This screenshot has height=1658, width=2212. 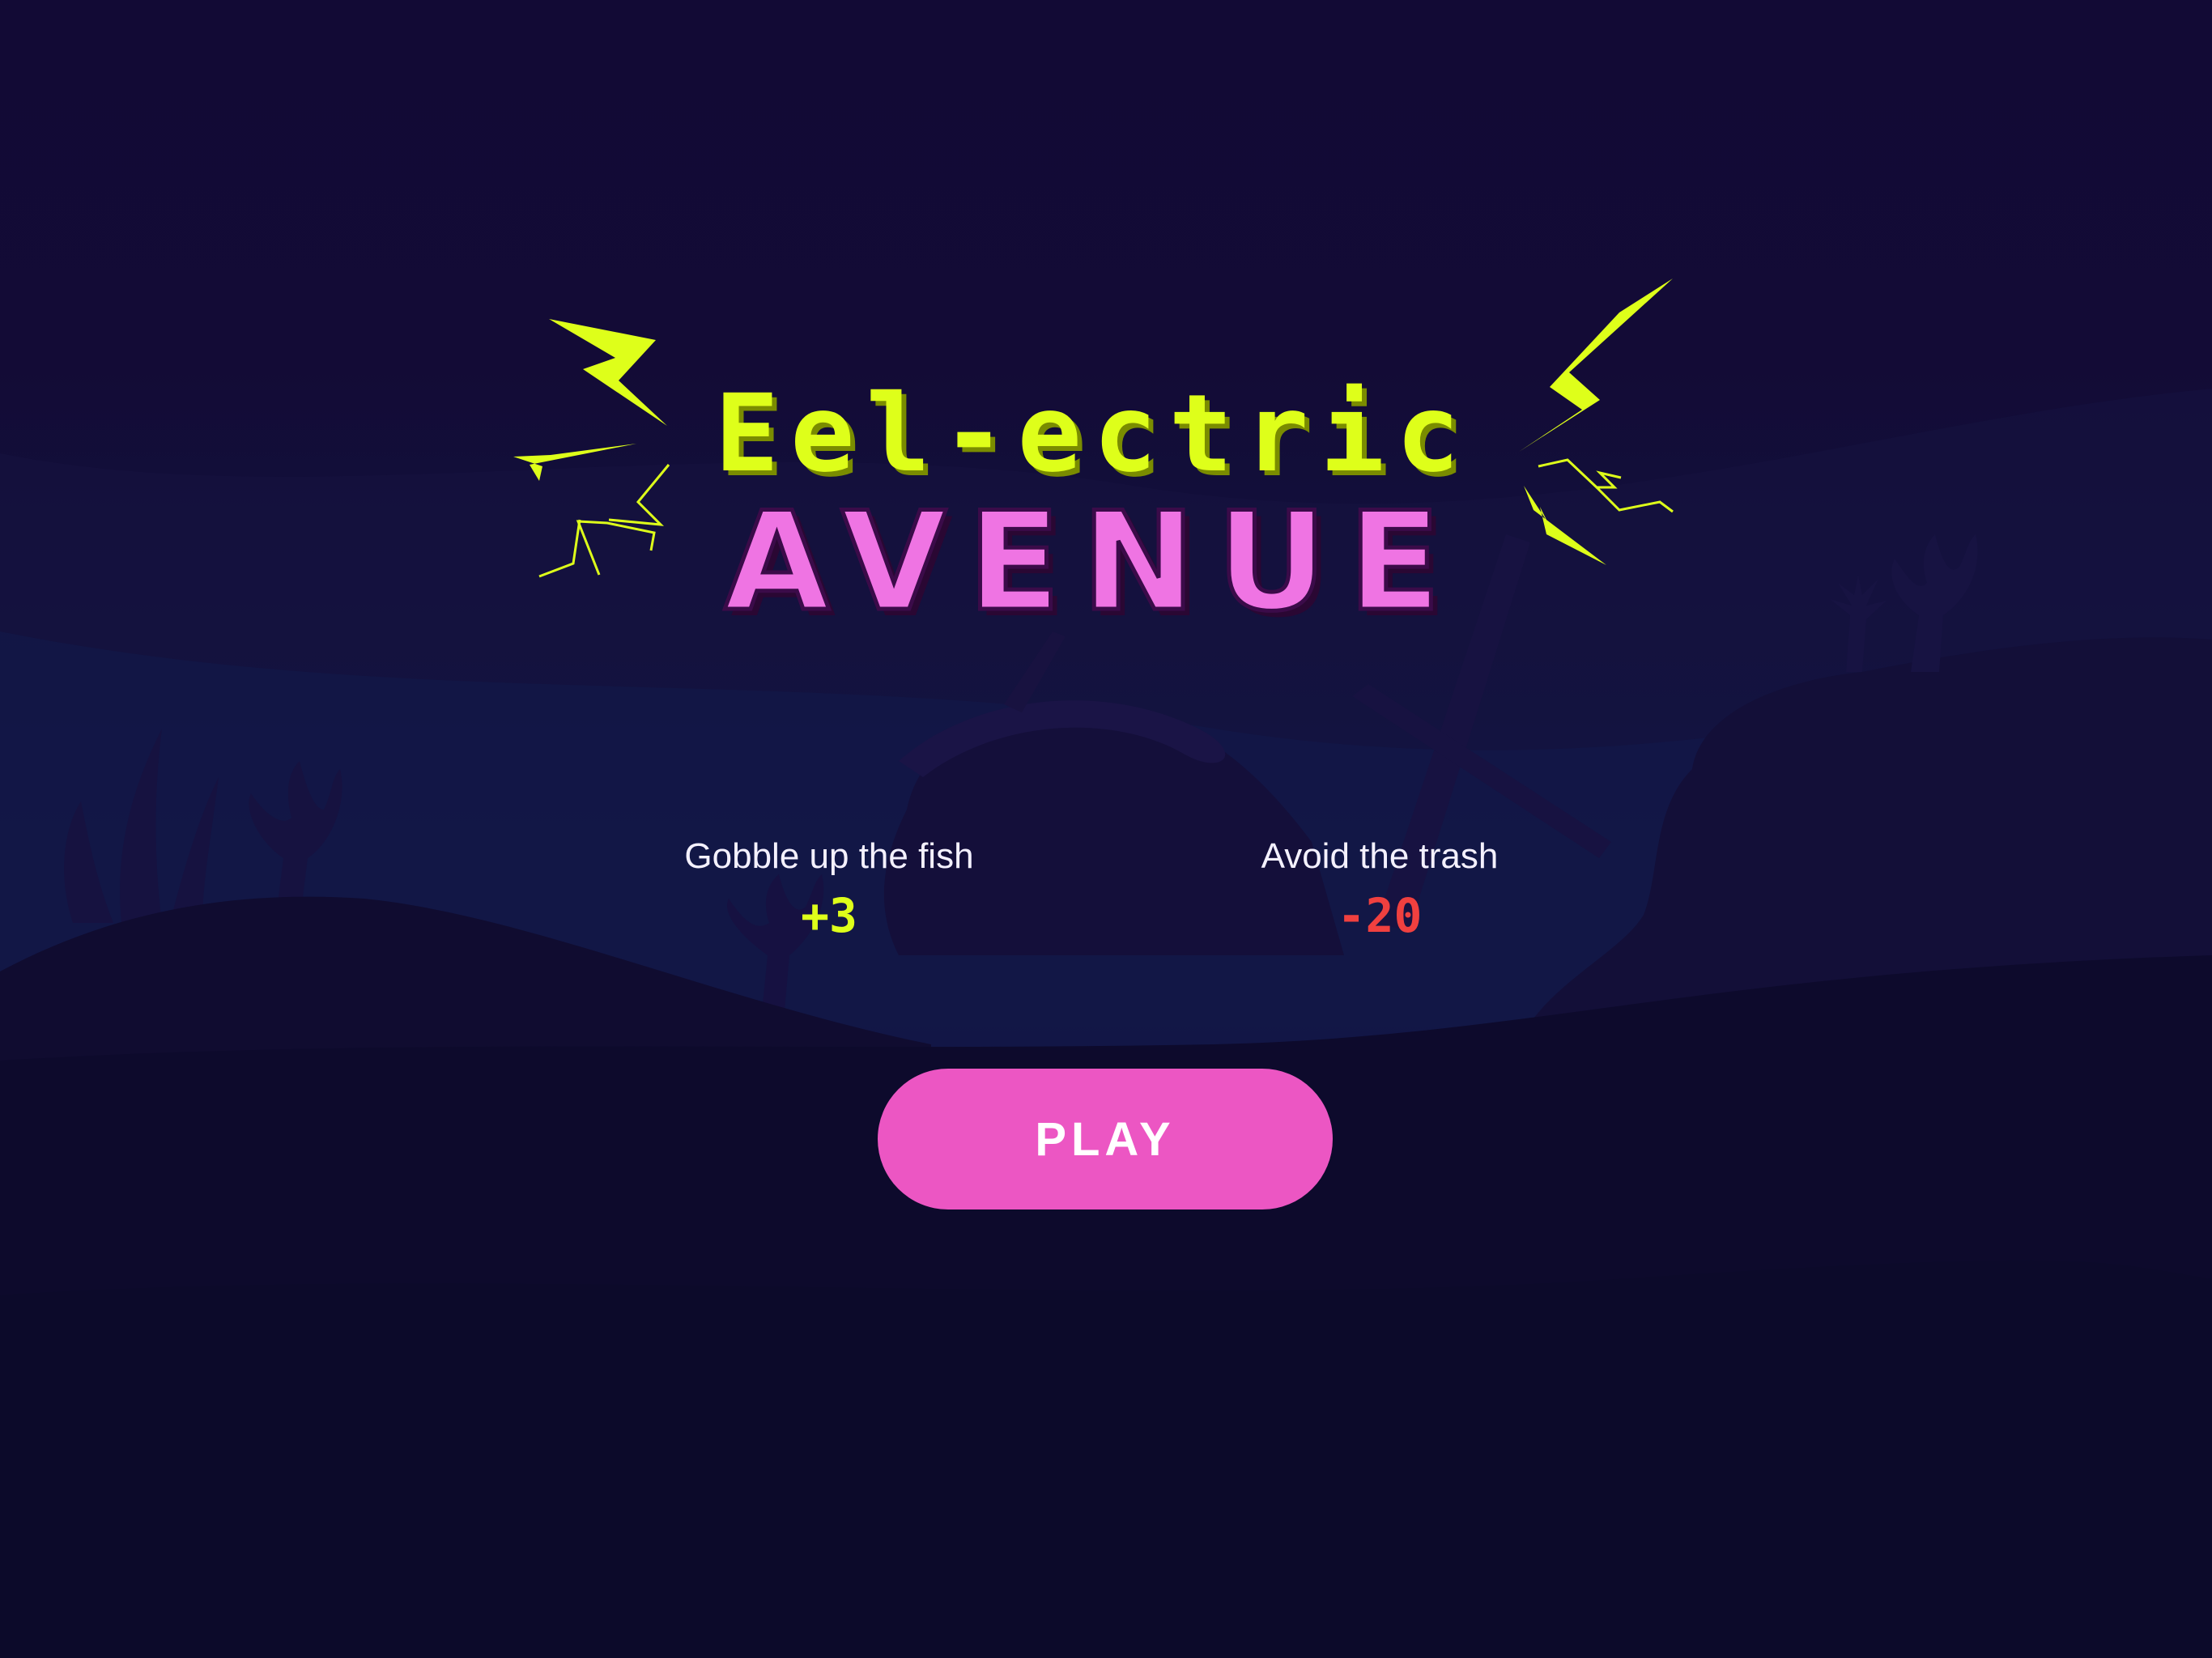 What do you see at coordinates (1380, 856) in the screenshot?
I see `rule-trash-label: Avoid the trash` at bounding box center [1380, 856].